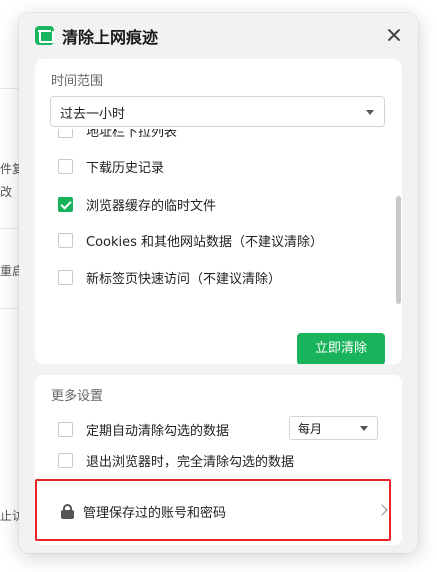 The width and height of the screenshot is (437, 572). Describe the element at coordinates (155, 513) in the screenshot. I see `manage-passwords-label: 管理保存过的账号和密码` at that location.